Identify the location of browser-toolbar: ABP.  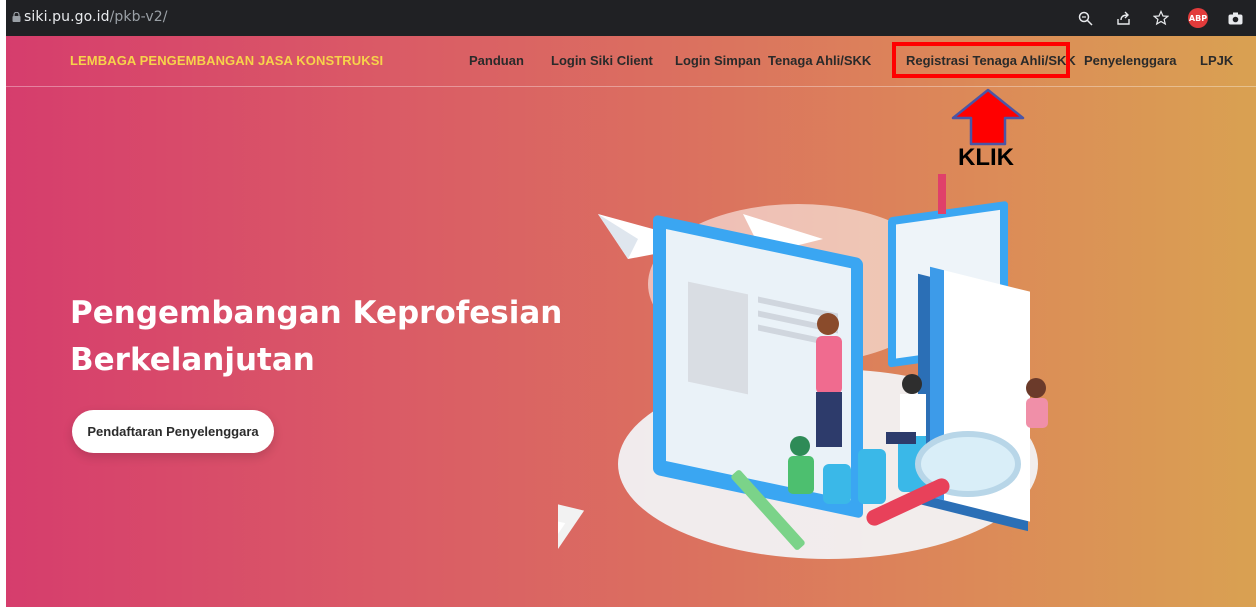
(1160, 18).